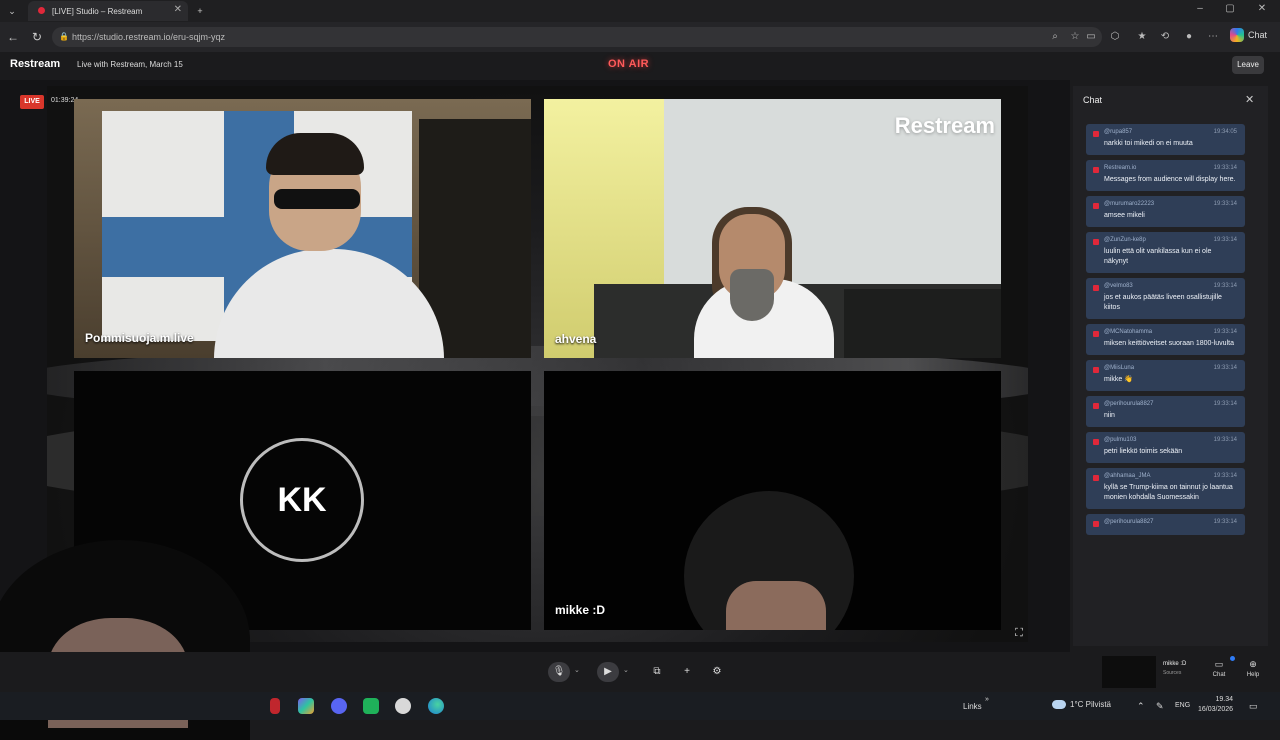 This screenshot has height=740, width=1280. I want to click on chat-message: @murumaro22223 19:33:14 amsee mikeli, so click(1165, 211).